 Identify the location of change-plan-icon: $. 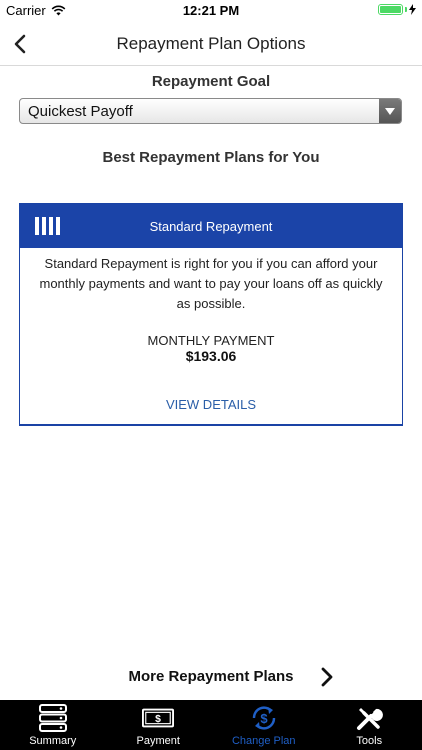
(264, 718).